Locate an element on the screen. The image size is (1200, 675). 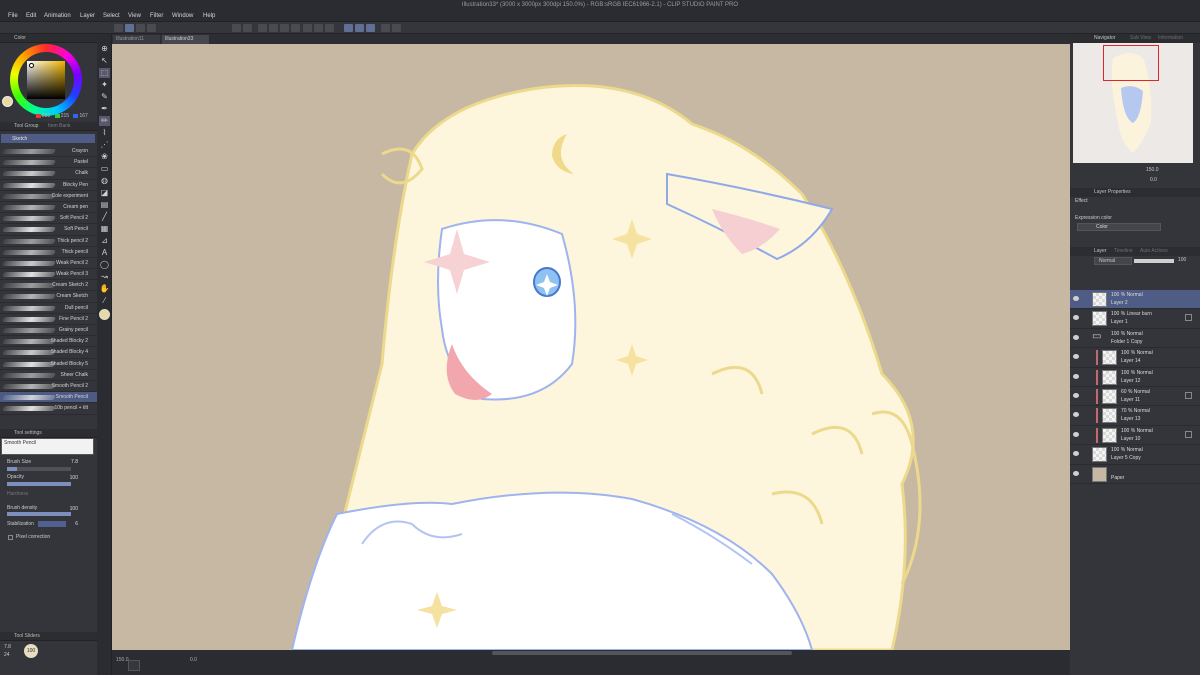
airbrush-tool-icon: ⋰ is located at coordinates (104, 145).